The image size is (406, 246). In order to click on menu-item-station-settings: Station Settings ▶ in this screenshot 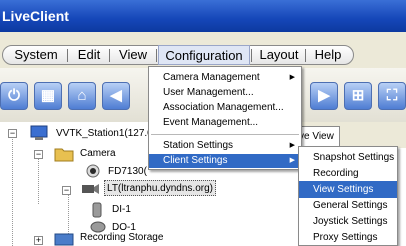, I will do `click(225, 146)`.